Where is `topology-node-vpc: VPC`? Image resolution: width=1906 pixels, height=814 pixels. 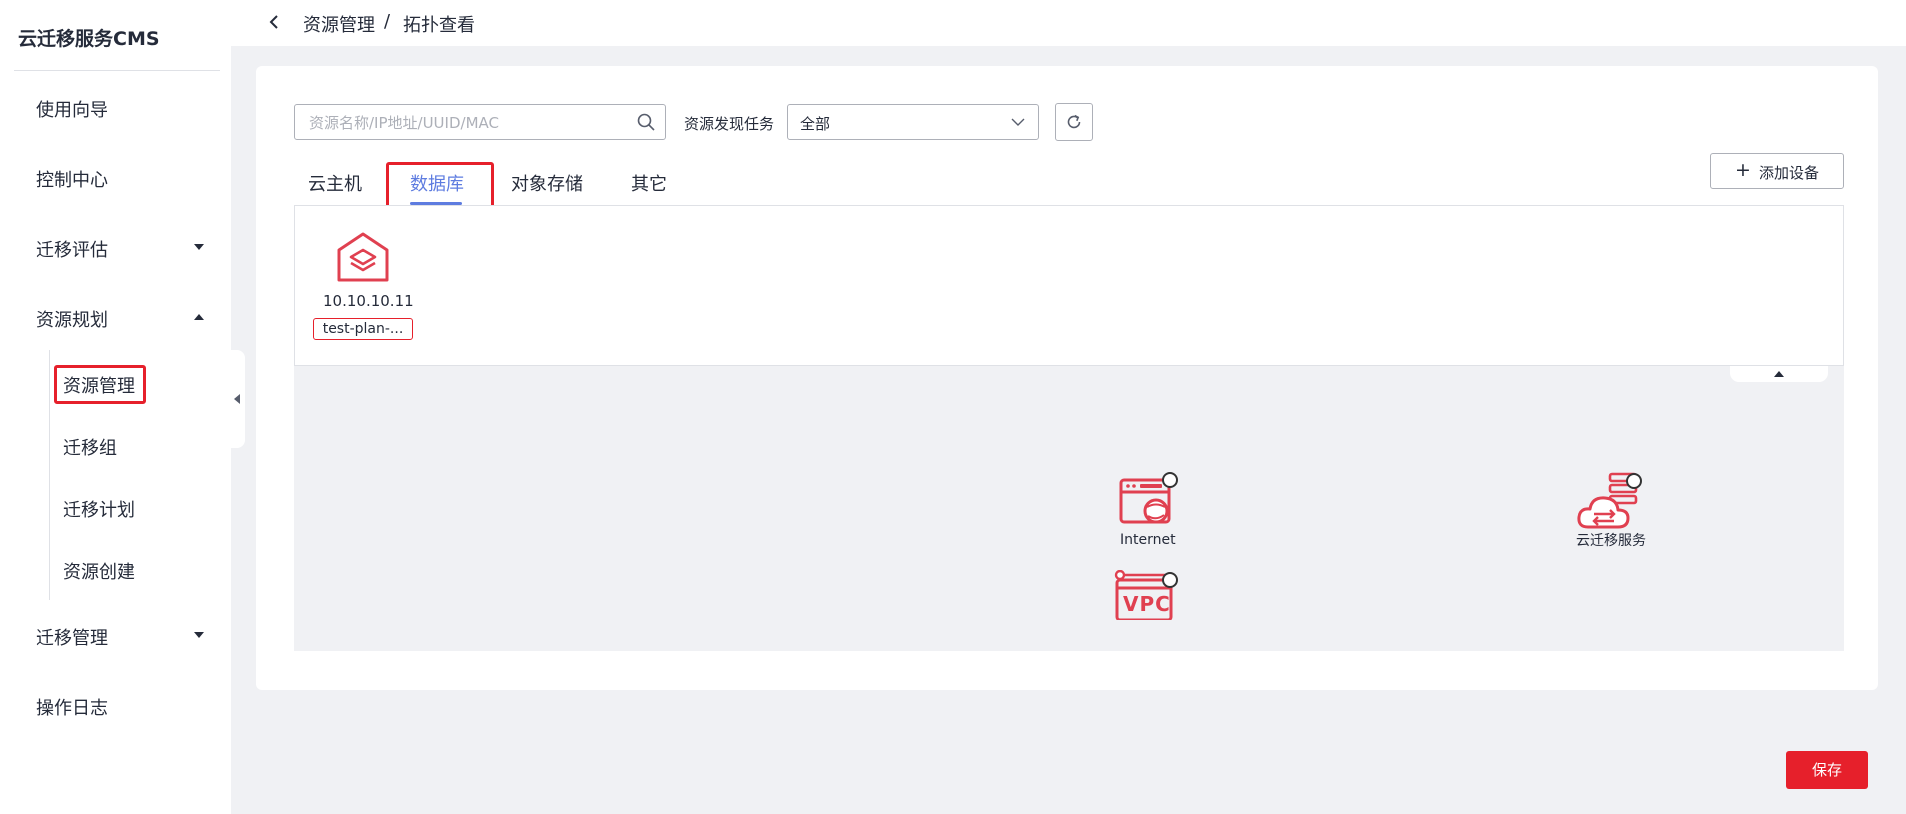
topology-node-vpc: VPC is located at coordinates (1145, 596).